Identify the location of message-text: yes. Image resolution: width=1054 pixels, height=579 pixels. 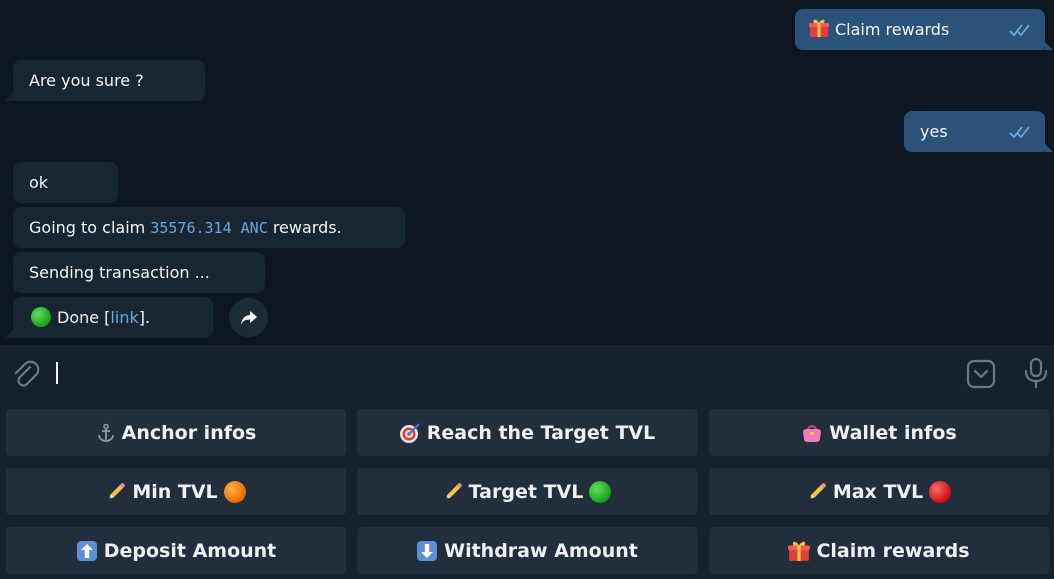
(934, 131).